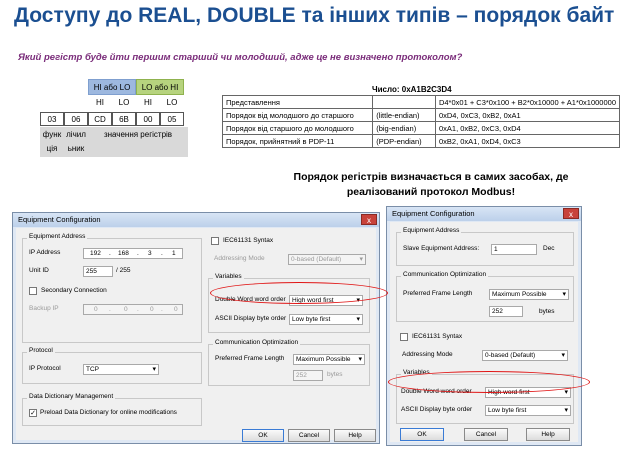 The width and height of the screenshot is (640, 453). What do you see at coordinates (95, 253) in the screenshot?
I see `ip-octet: 192` at bounding box center [95, 253].